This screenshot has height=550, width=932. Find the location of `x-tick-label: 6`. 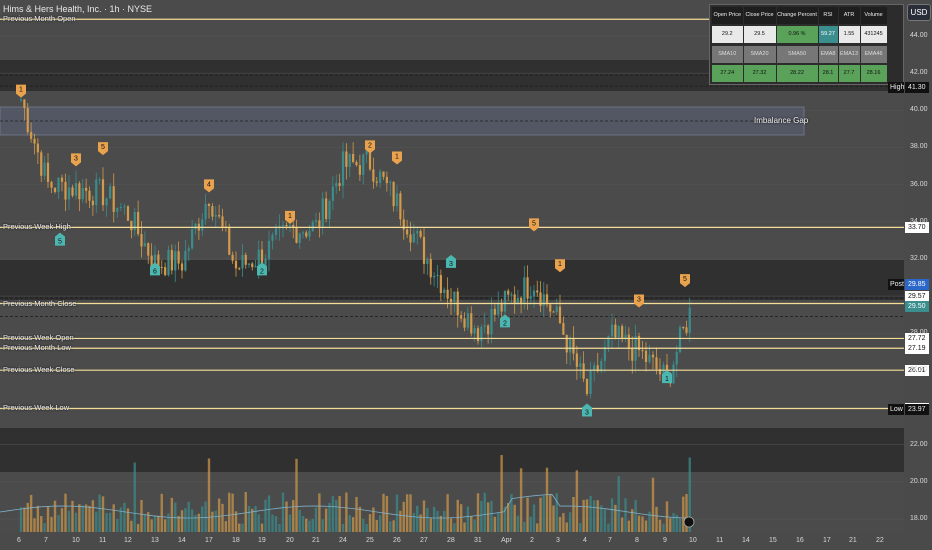

x-tick-label: 6 is located at coordinates (19, 540).